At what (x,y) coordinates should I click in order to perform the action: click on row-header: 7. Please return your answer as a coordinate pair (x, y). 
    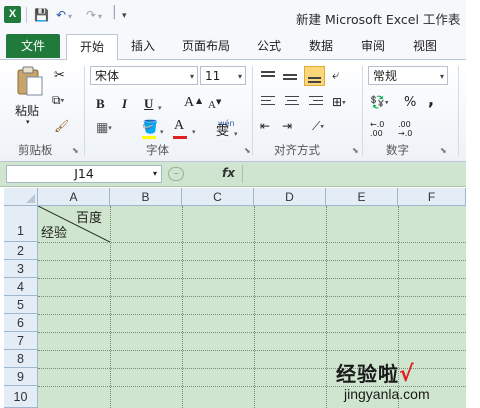
    Looking at the image, I should click on (21, 341).